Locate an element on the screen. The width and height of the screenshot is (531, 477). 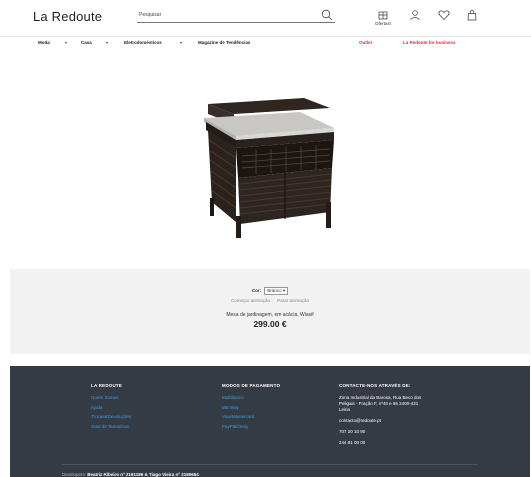
product-image is located at coordinates (268, 169).